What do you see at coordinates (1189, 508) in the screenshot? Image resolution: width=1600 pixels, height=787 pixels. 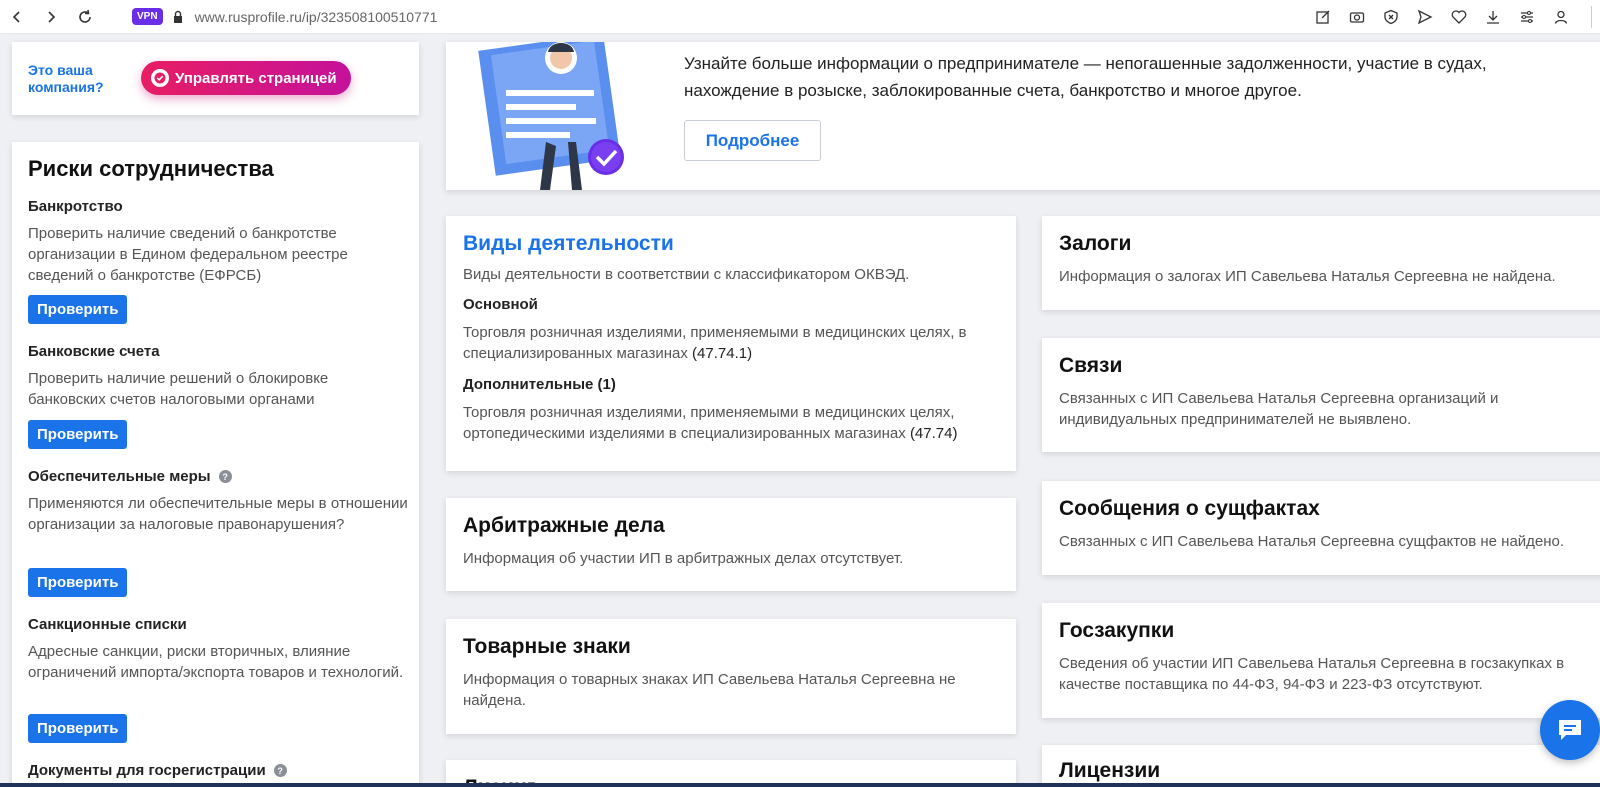 I see `material-facts-title: Сообщения о сущфактах` at bounding box center [1189, 508].